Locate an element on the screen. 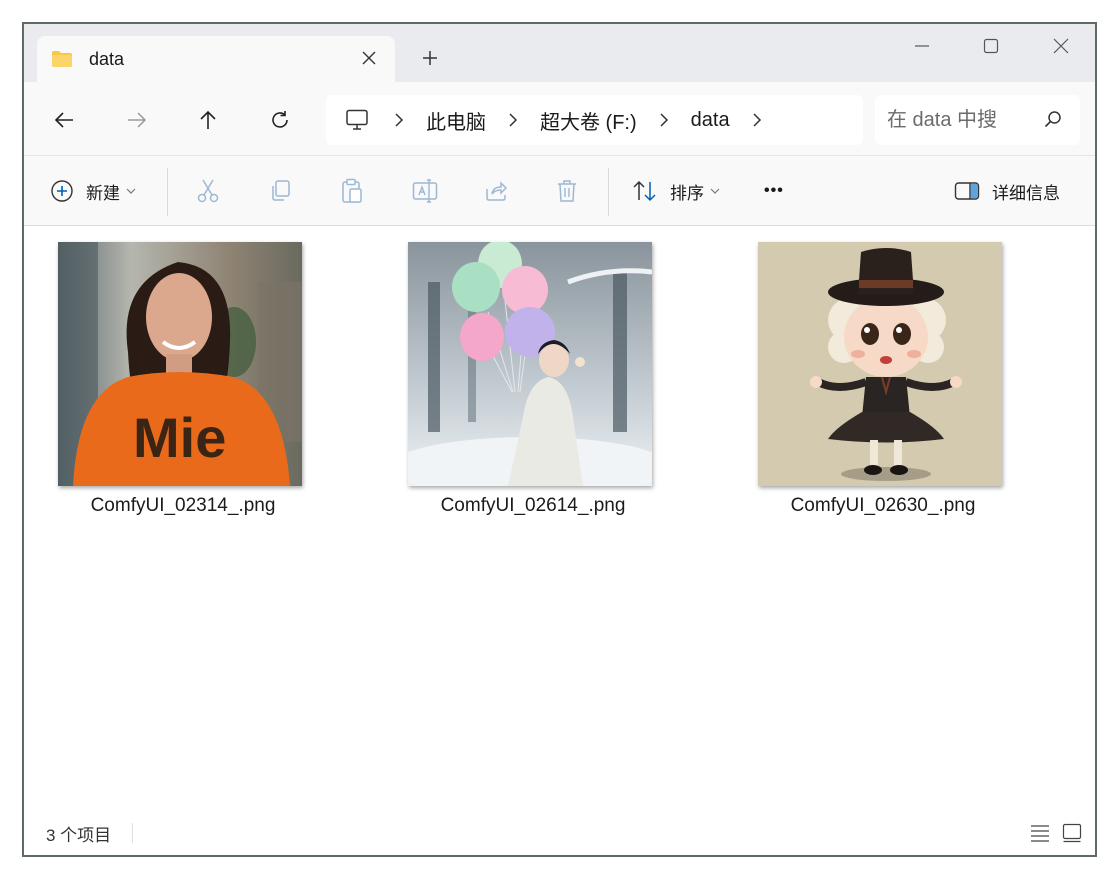 The height and width of the screenshot is (879, 1118). rename-button is located at coordinates (425, 191).